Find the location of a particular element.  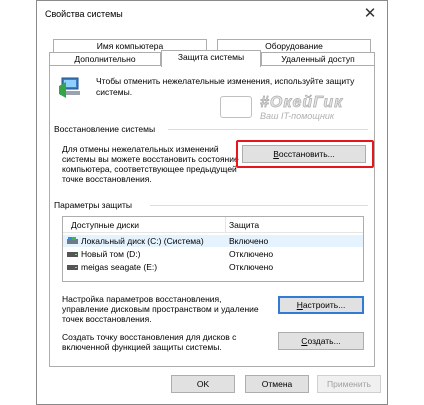

watermark-logo is located at coordinates (236, 107).